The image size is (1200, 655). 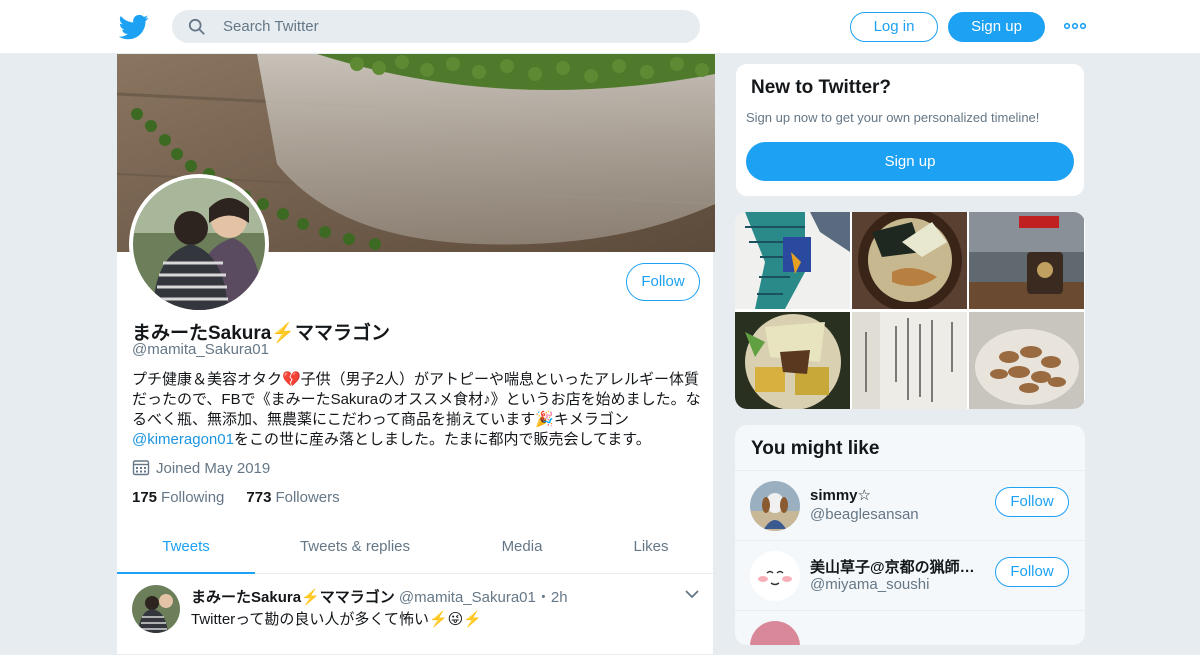 I want to click on profile-avatar, so click(x=199, y=244).